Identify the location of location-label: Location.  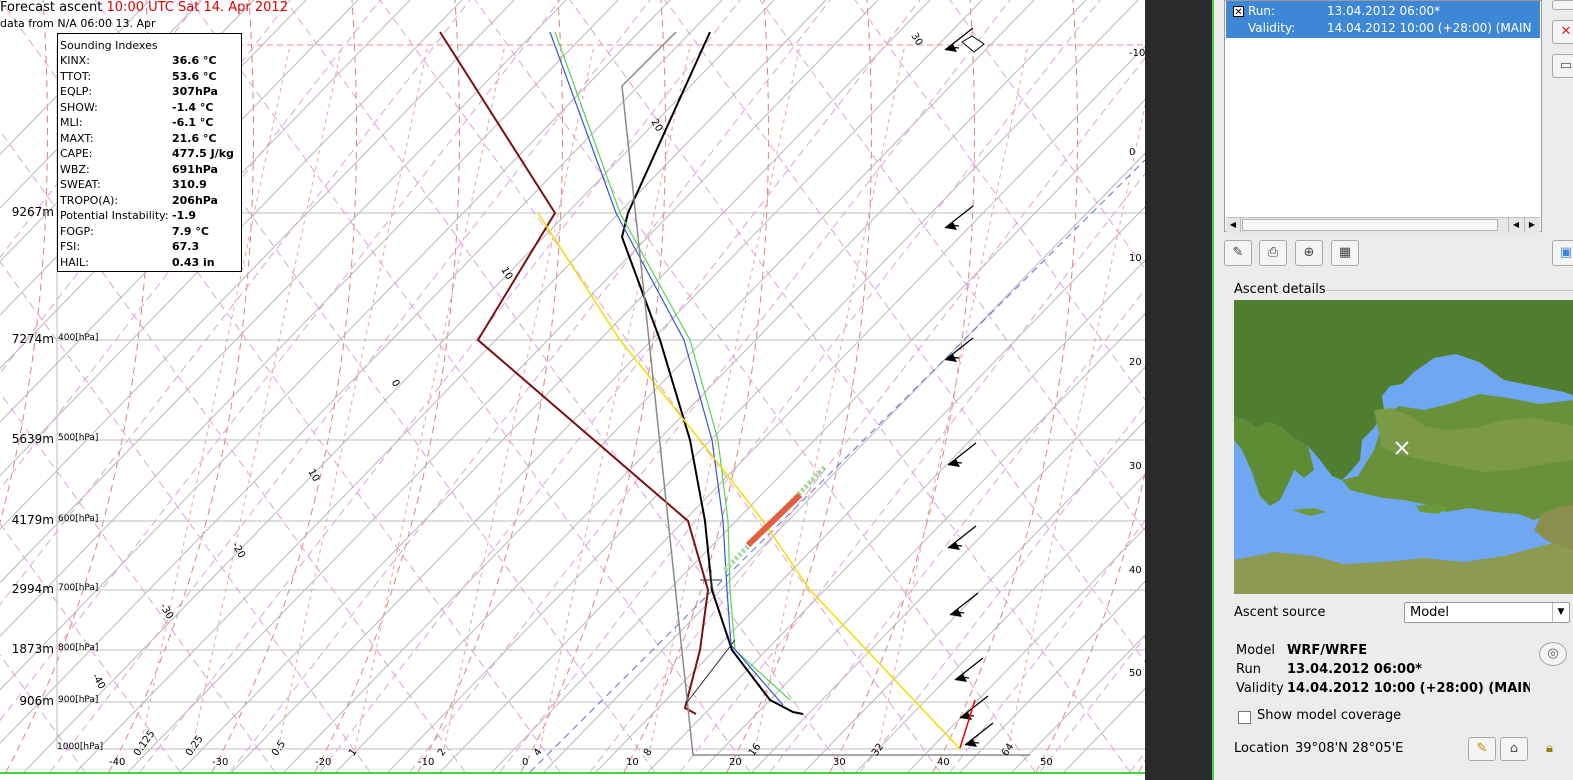
(1261, 748).